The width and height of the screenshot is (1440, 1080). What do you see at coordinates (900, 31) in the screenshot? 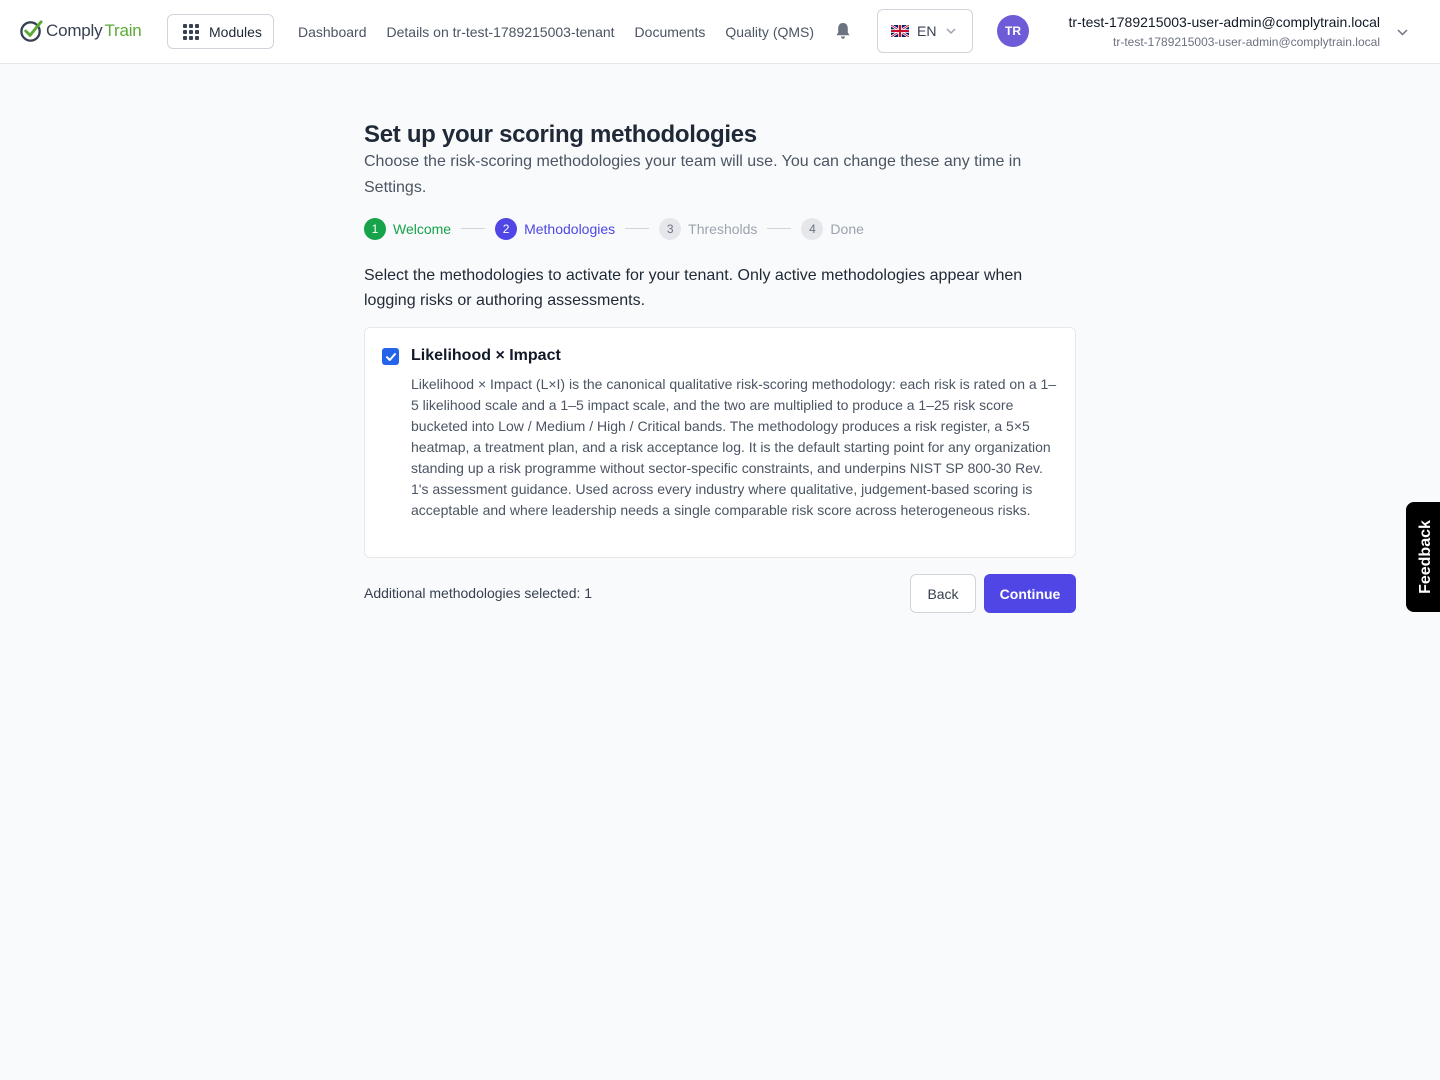
I see `uk-flag-icon` at bounding box center [900, 31].